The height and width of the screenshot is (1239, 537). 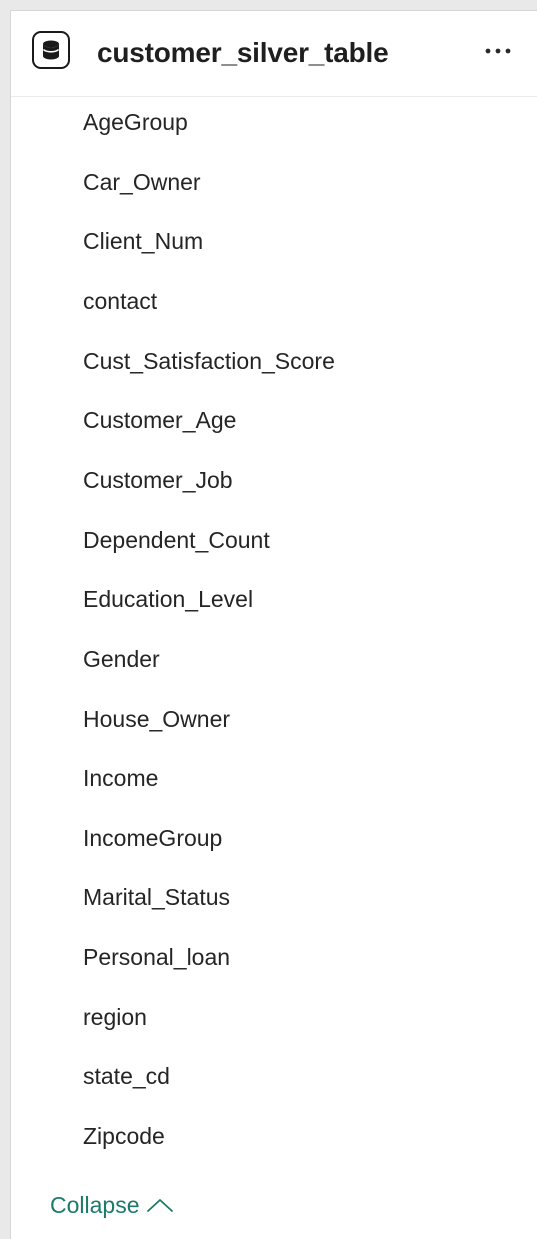 I want to click on field-item: House_Owner, so click(x=156, y=719).